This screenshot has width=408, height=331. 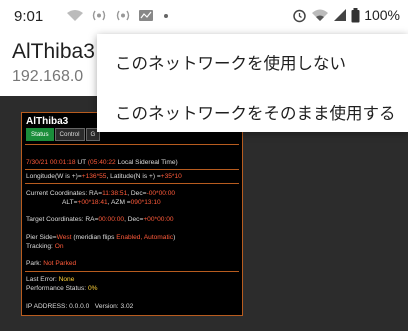 What do you see at coordinates (51, 162) in the screenshot?
I see `date-time-value: 7/30/21 00:01:18` at bounding box center [51, 162].